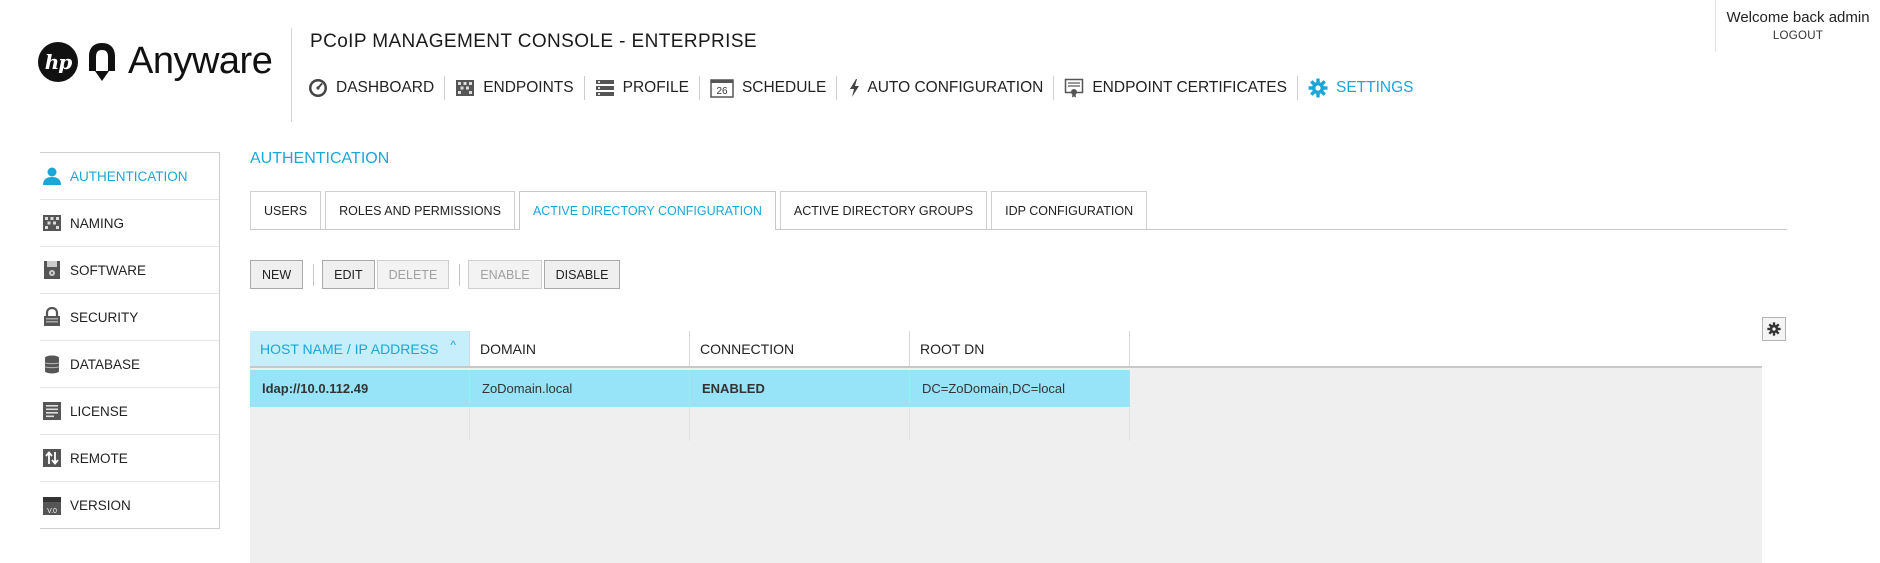 Image resolution: width=1880 pixels, height=563 pixels. What do you see at coordinates (1189, 87) in the screenshot?
I see `nav-label: ENDPOINT CERTIFICATES` at bounding box center [1189, 87].